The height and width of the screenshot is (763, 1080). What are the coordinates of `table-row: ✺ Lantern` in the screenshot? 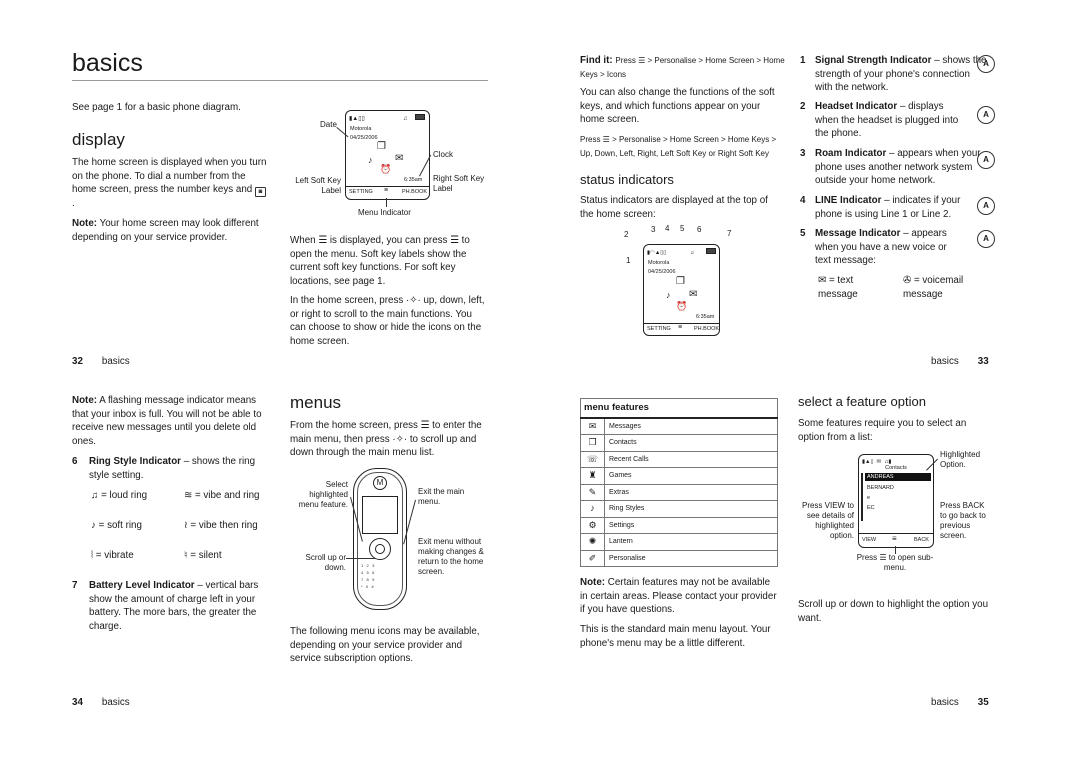 It's located at (679, 542).